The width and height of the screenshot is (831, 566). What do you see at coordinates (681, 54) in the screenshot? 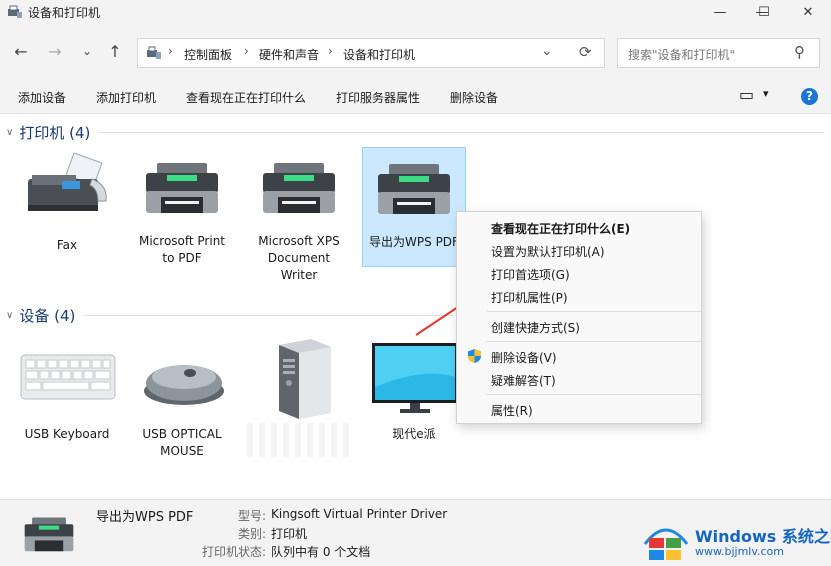
I see `search-input: 搜索"设备和打印机"` at bounding box center [681, 54].